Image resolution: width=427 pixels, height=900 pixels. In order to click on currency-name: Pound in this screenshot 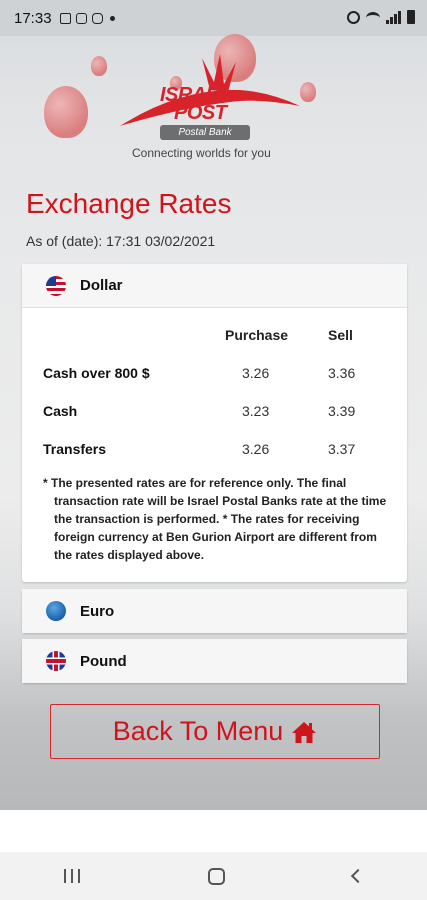, I will do `click(103, 661)`.